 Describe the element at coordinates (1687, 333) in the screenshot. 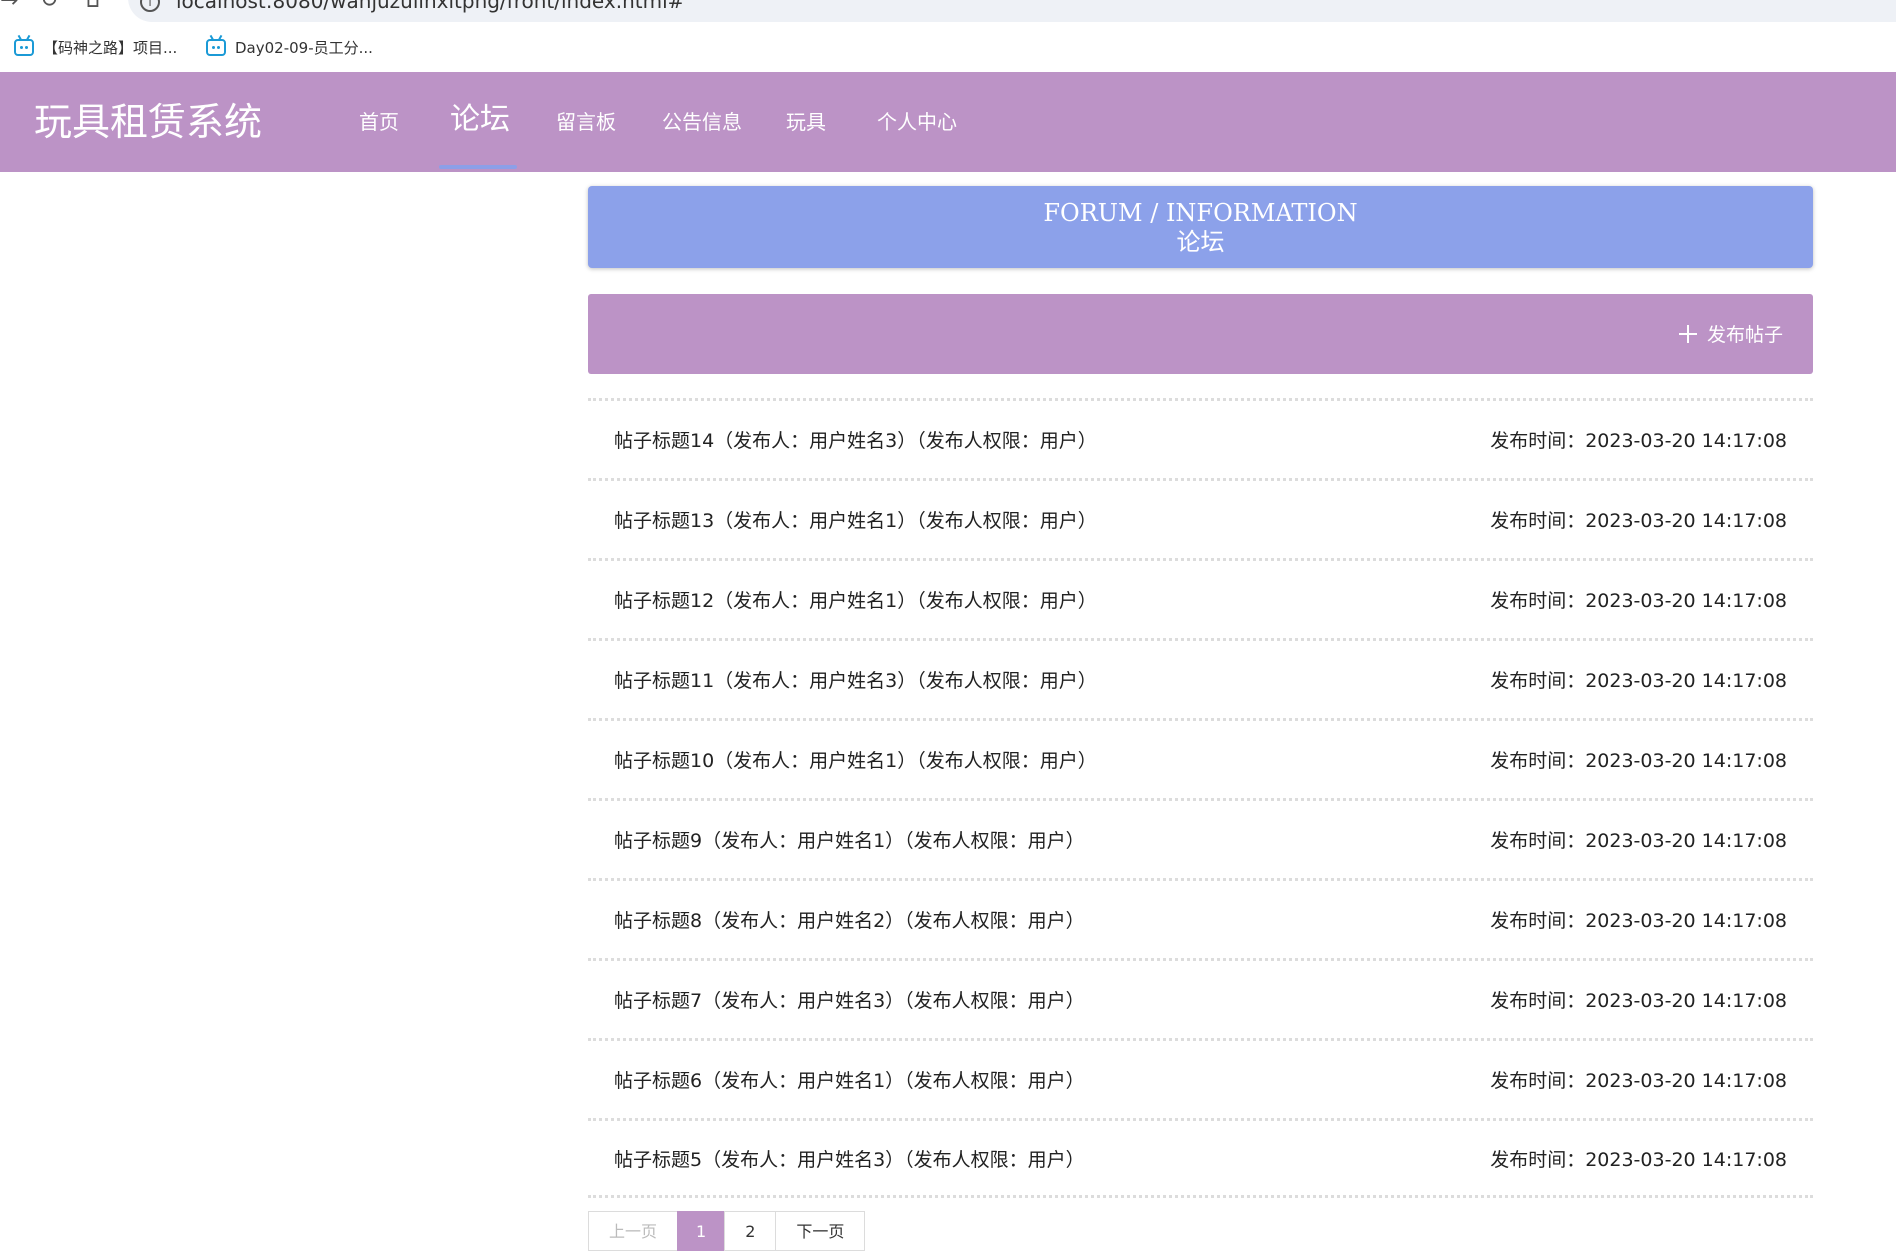

I see `plus-icon` at that location.